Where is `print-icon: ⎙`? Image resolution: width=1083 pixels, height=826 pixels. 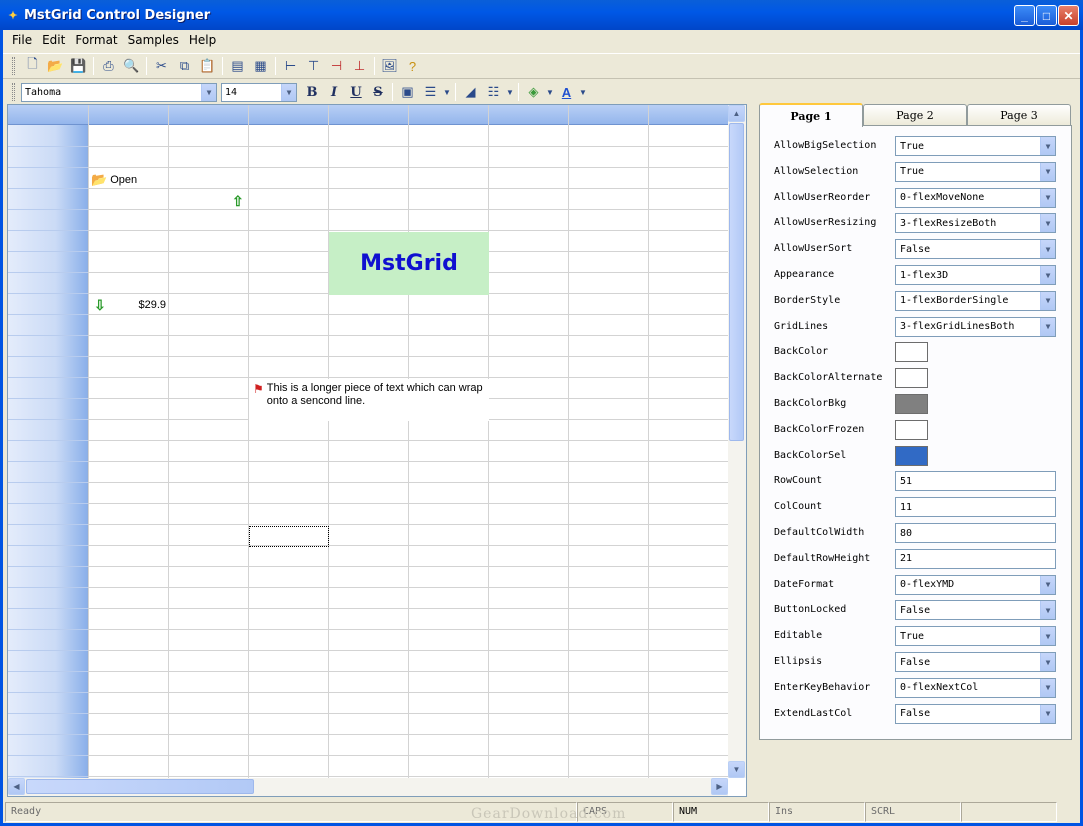
print-icon: ⎙ is located at coordinates (108, 66).